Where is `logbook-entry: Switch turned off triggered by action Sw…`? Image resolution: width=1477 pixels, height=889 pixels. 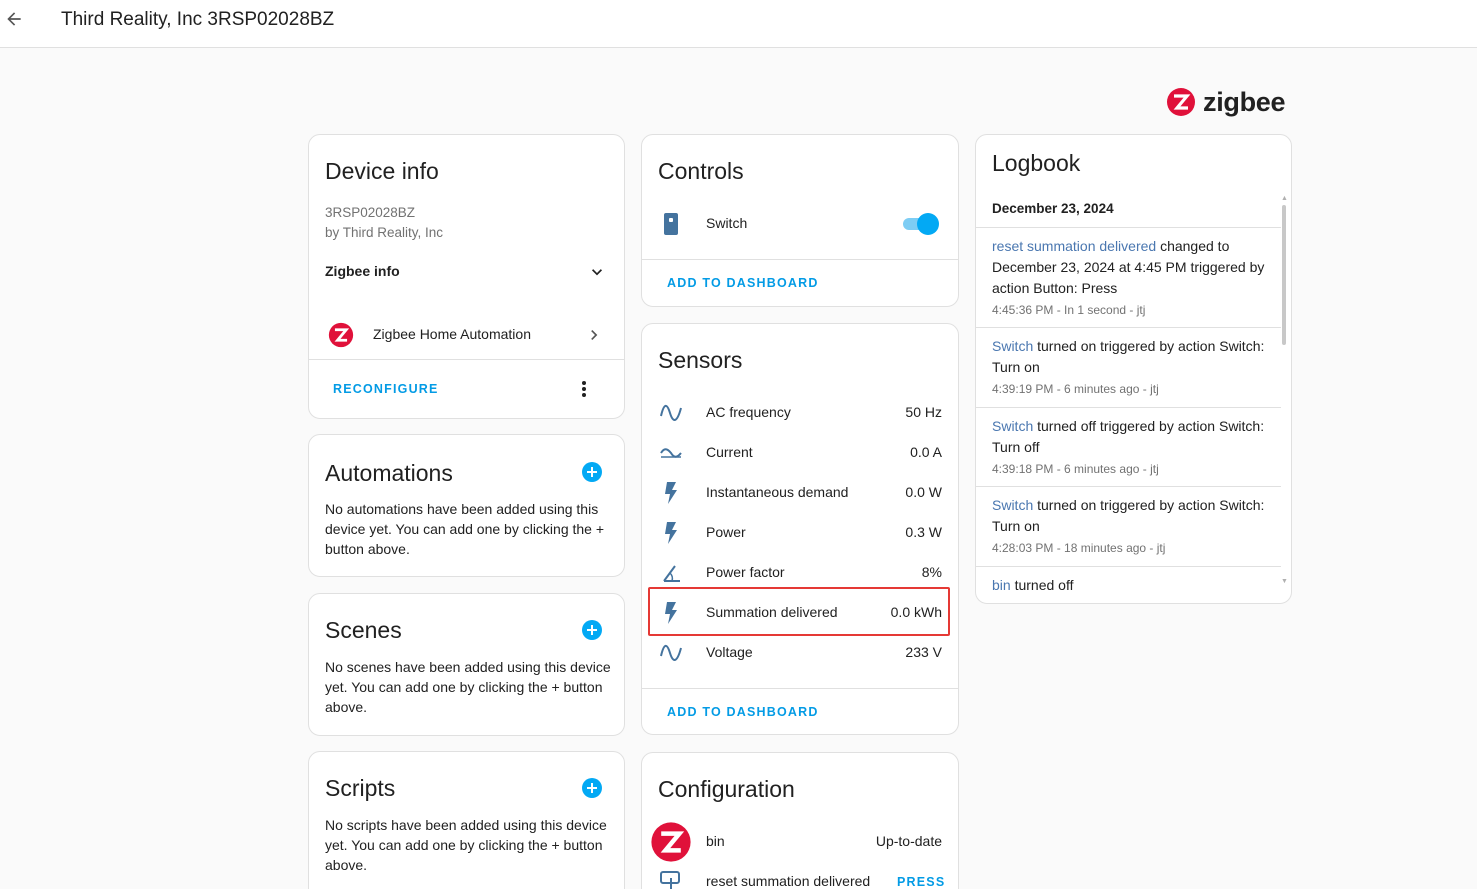 logbook-entry: Switch turned off triggered by action Sw… is located at coordinates (1128, 443).